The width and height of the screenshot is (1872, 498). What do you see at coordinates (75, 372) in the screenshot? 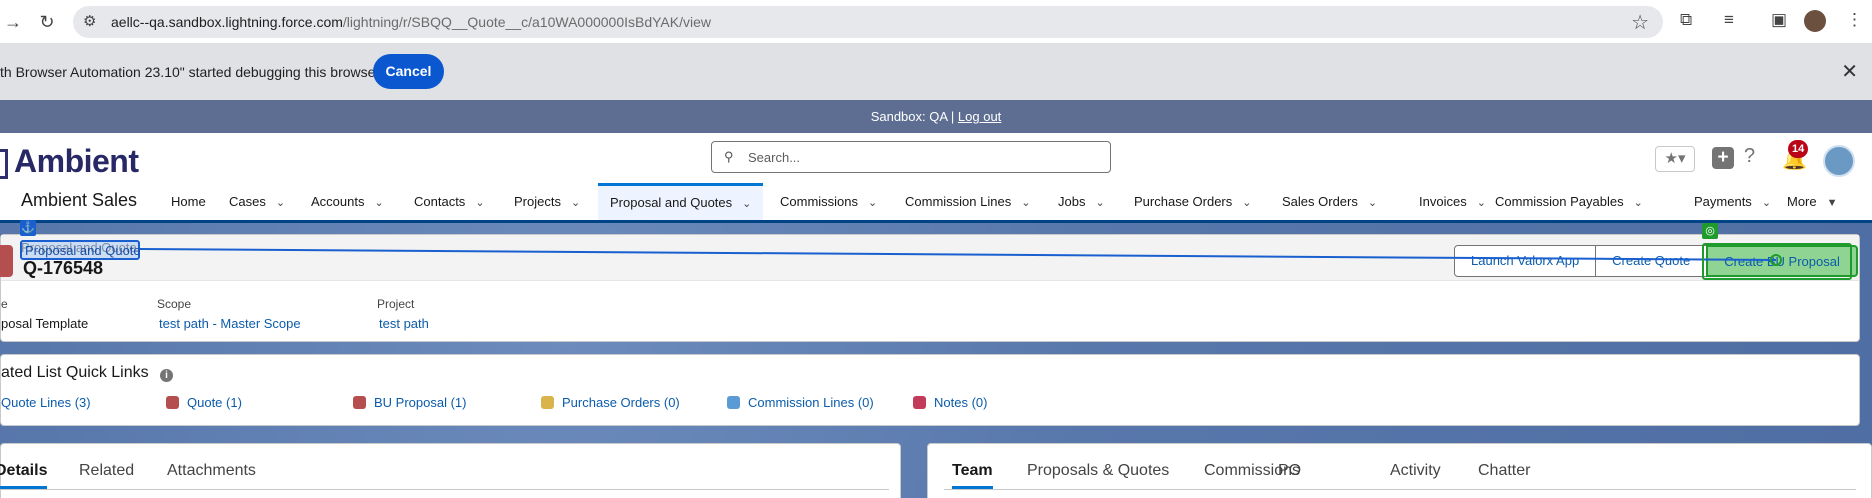
I see `quick-links-title: ated List Quick Links` at bounding box center [75, 372].